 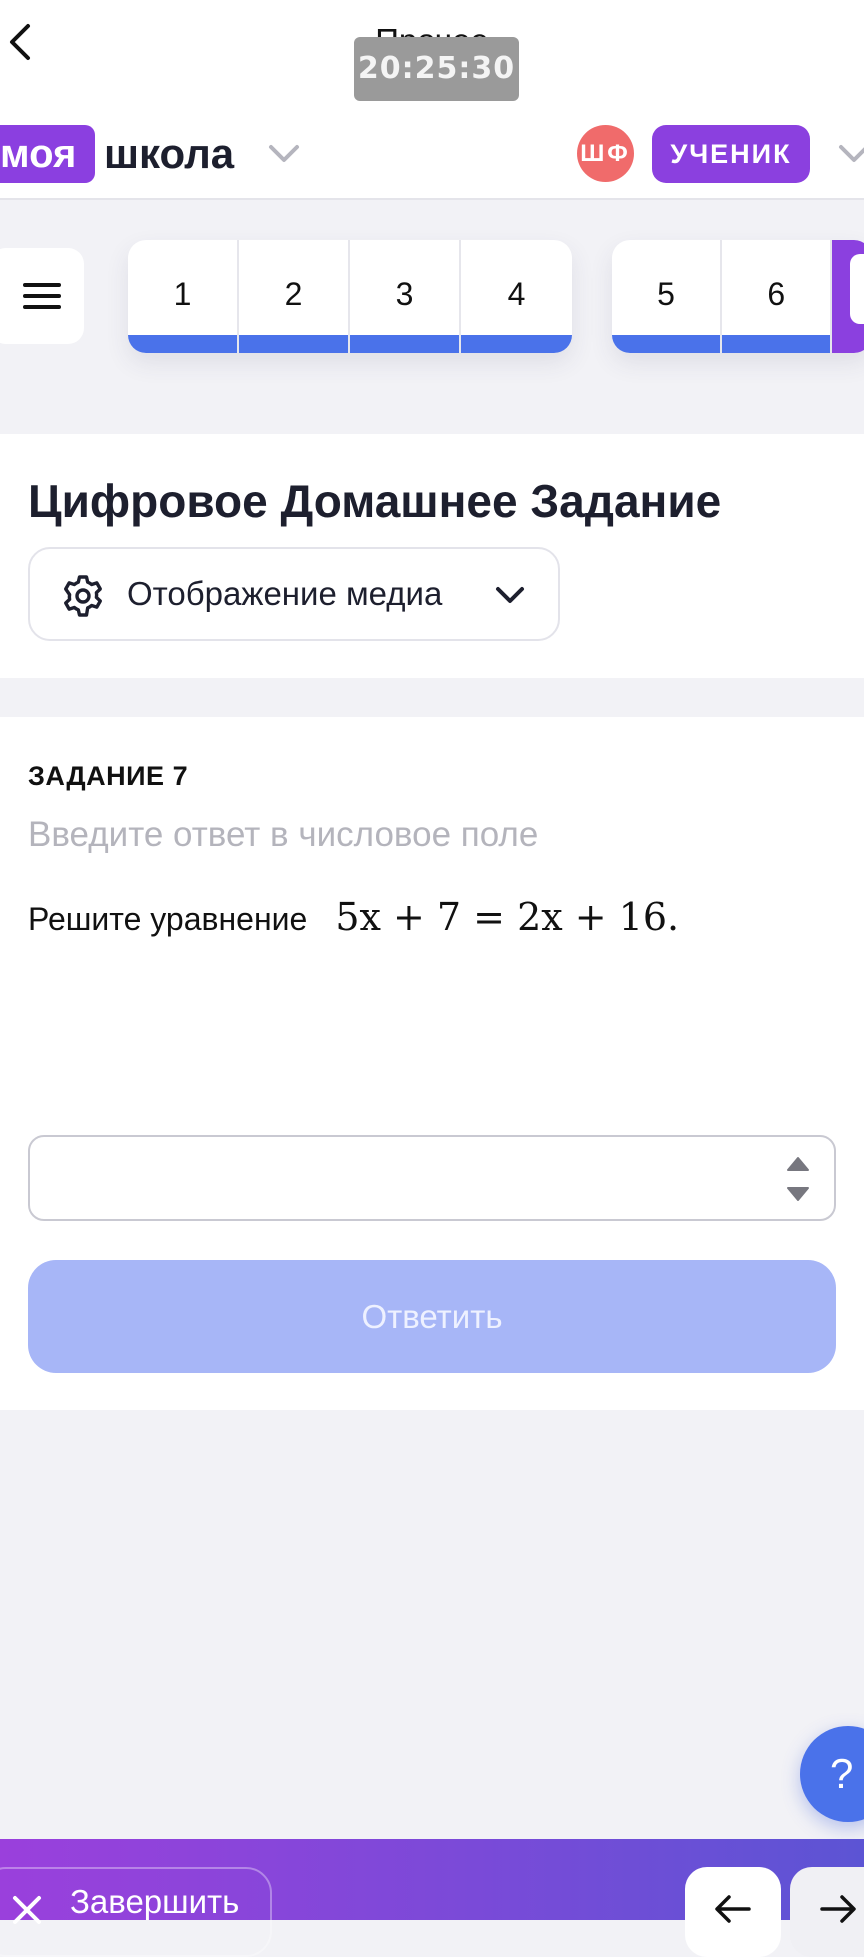 I want to click on task-equation: 5x + 7 = 2x + 16., so click(x=507, y=917).